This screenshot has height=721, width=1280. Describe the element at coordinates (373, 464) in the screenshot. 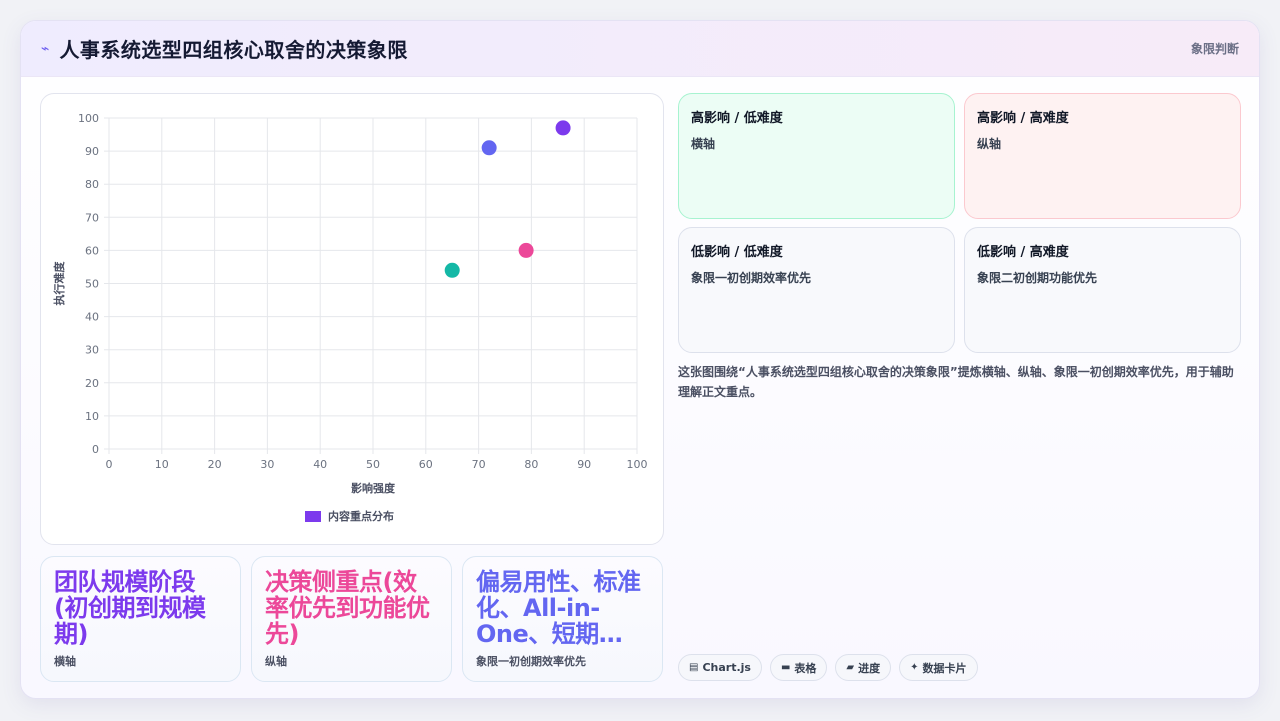

I see `x-tick-label: 50` at that location.